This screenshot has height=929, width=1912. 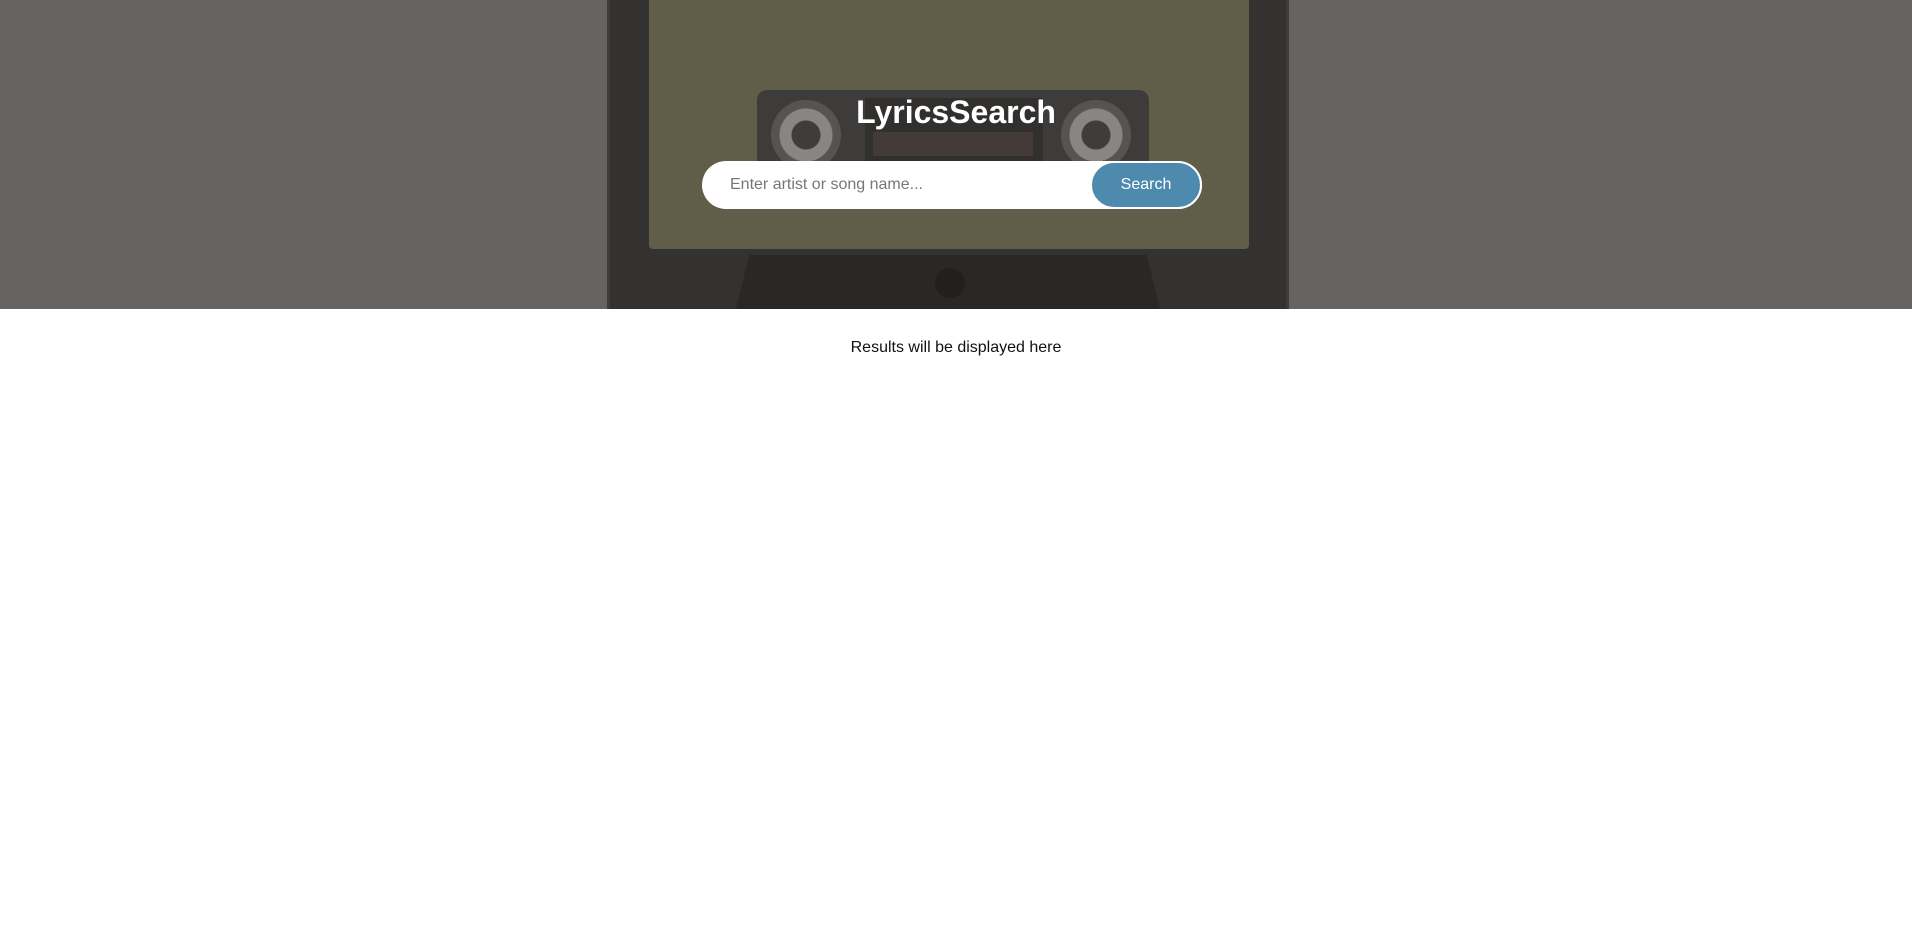 I want to click on results-placeholder: Results will be displayed here, so click(x=956, y=347).